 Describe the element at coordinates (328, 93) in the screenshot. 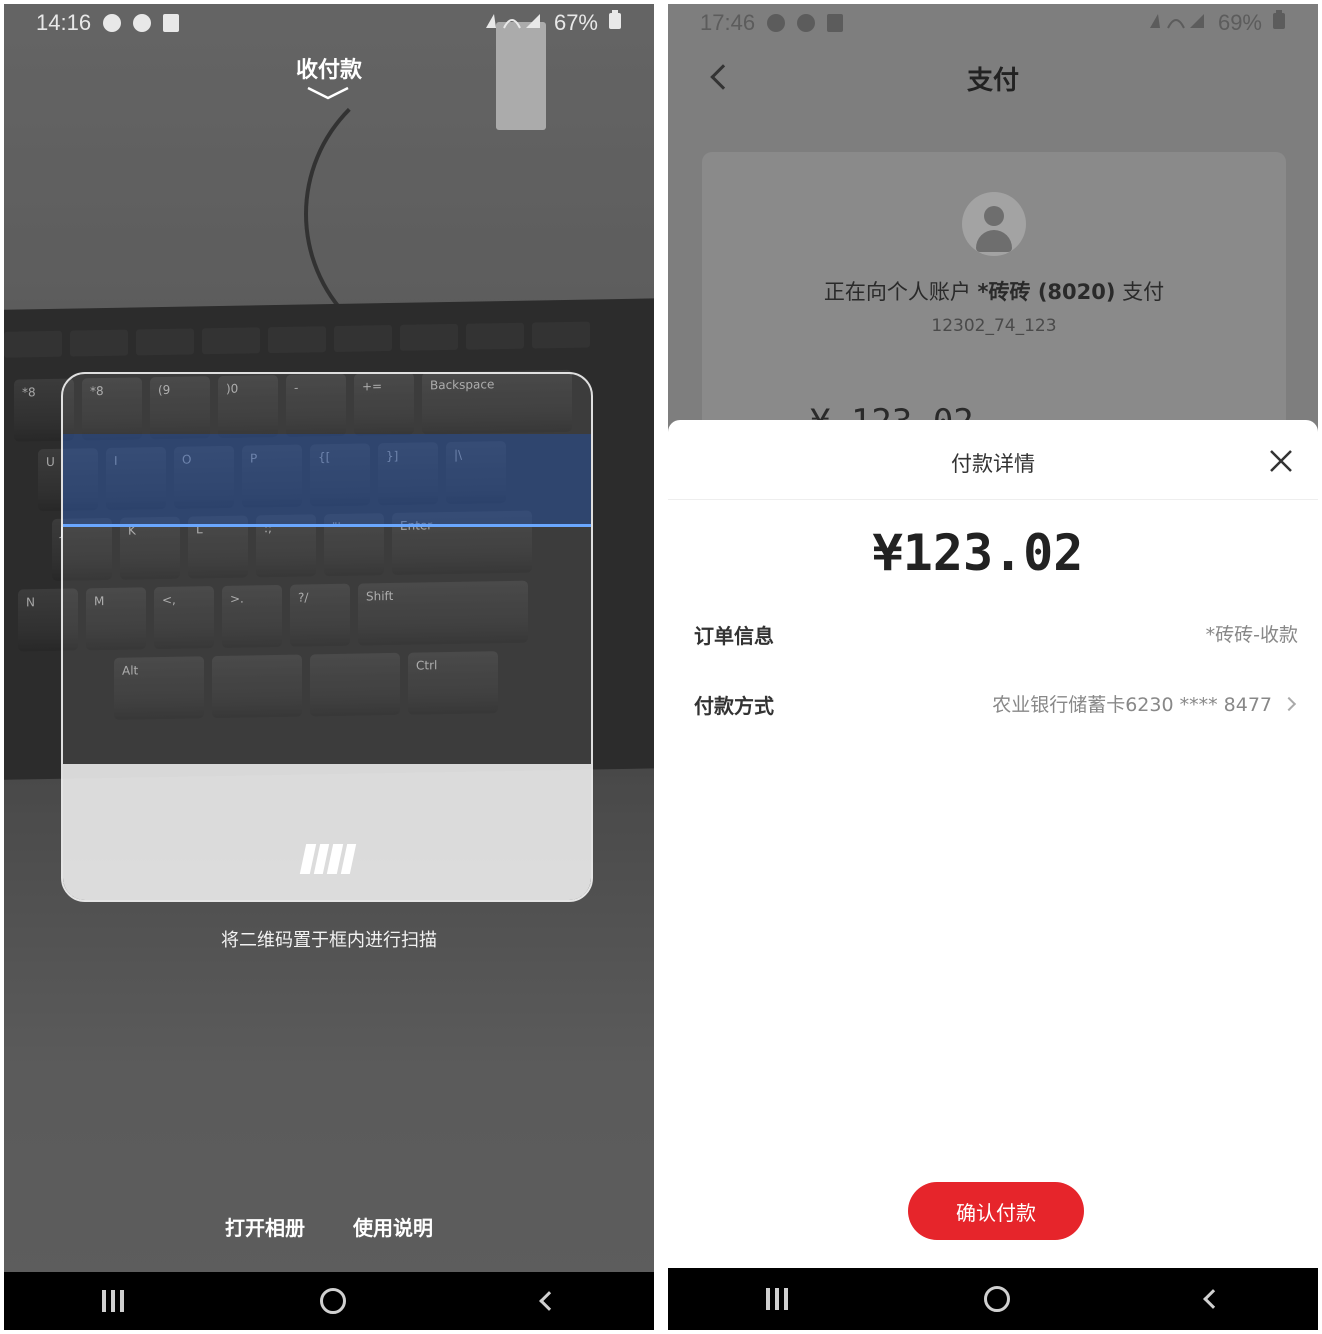

I see `chevron-down-icon` at that location.